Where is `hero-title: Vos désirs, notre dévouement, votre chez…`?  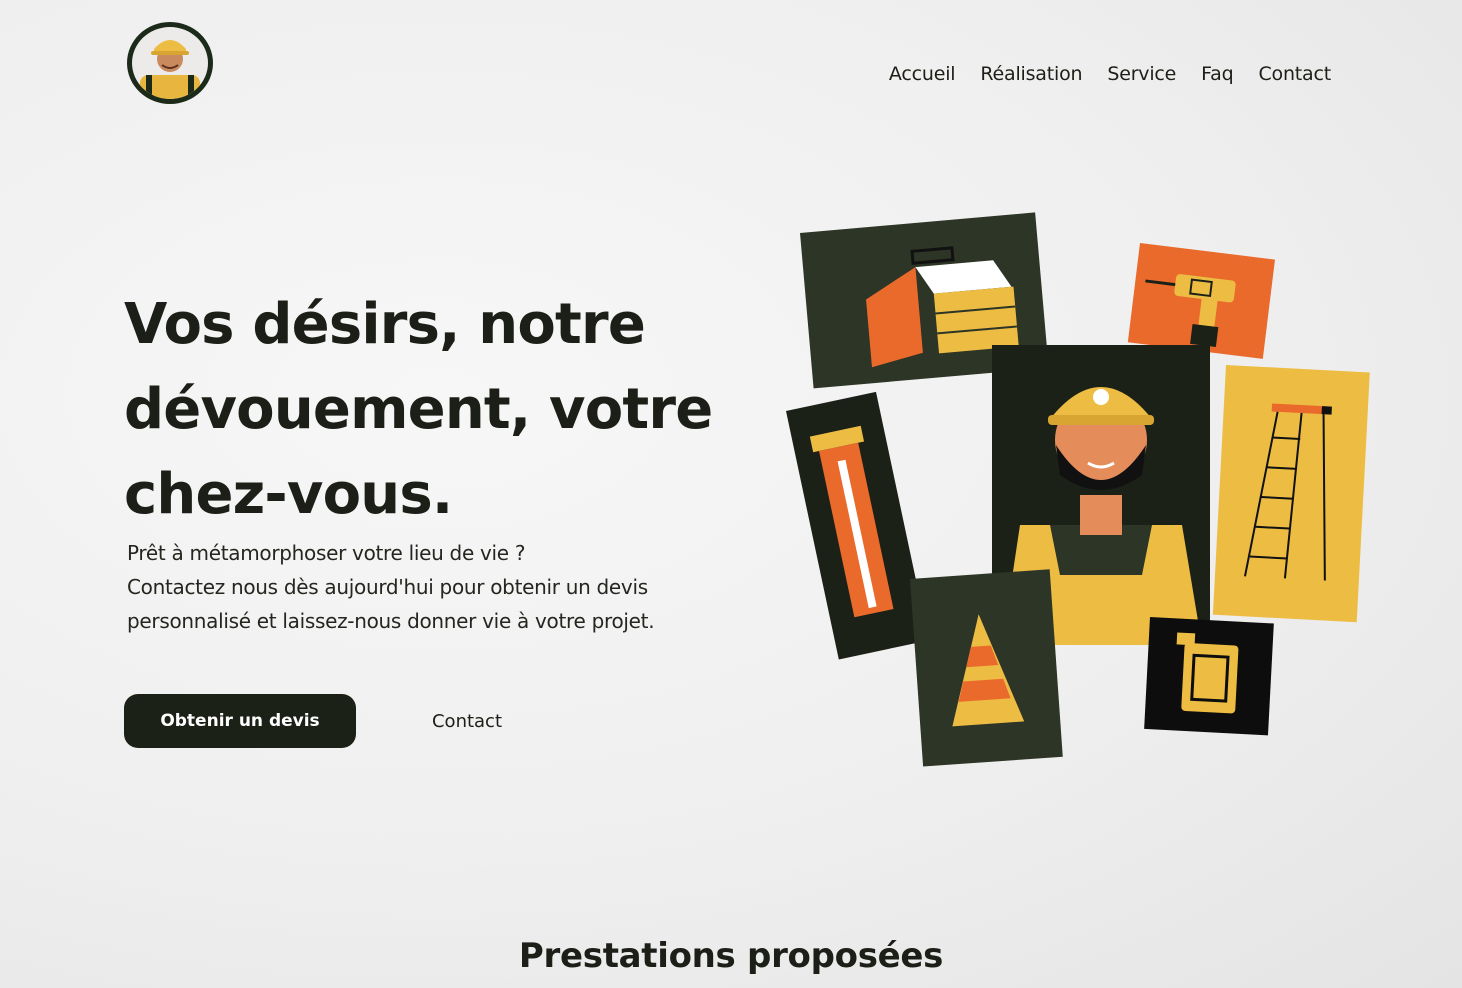
hero-title: Vos désirs, notre dévouement, votre chez… is located at coordinates (418, 409).